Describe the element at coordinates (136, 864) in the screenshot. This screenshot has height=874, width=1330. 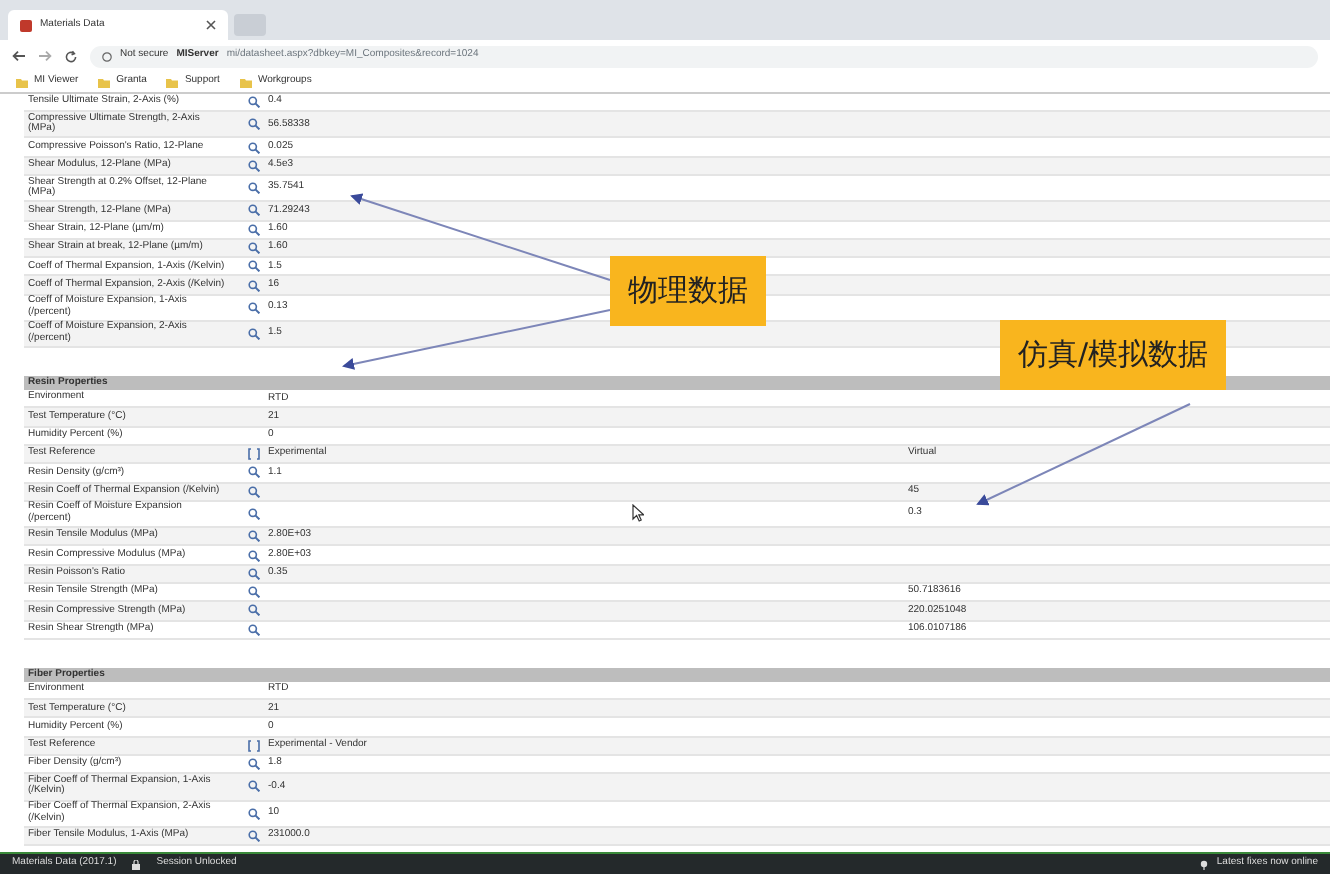
I see `lock-icon` at that location.